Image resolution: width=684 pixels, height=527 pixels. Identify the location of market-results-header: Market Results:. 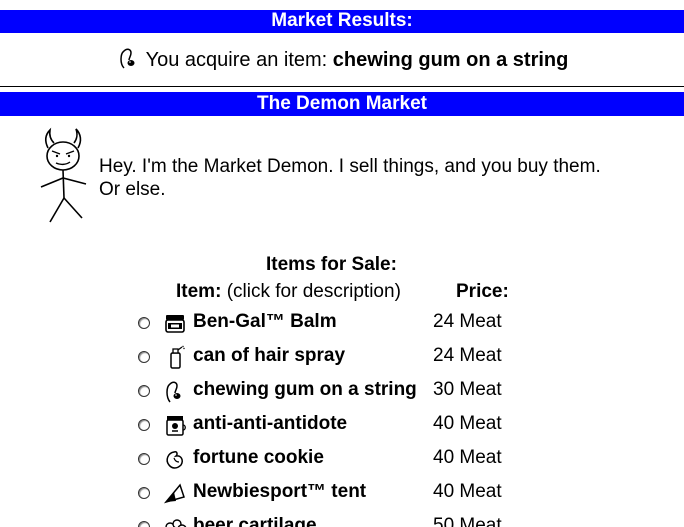
(342, 21).